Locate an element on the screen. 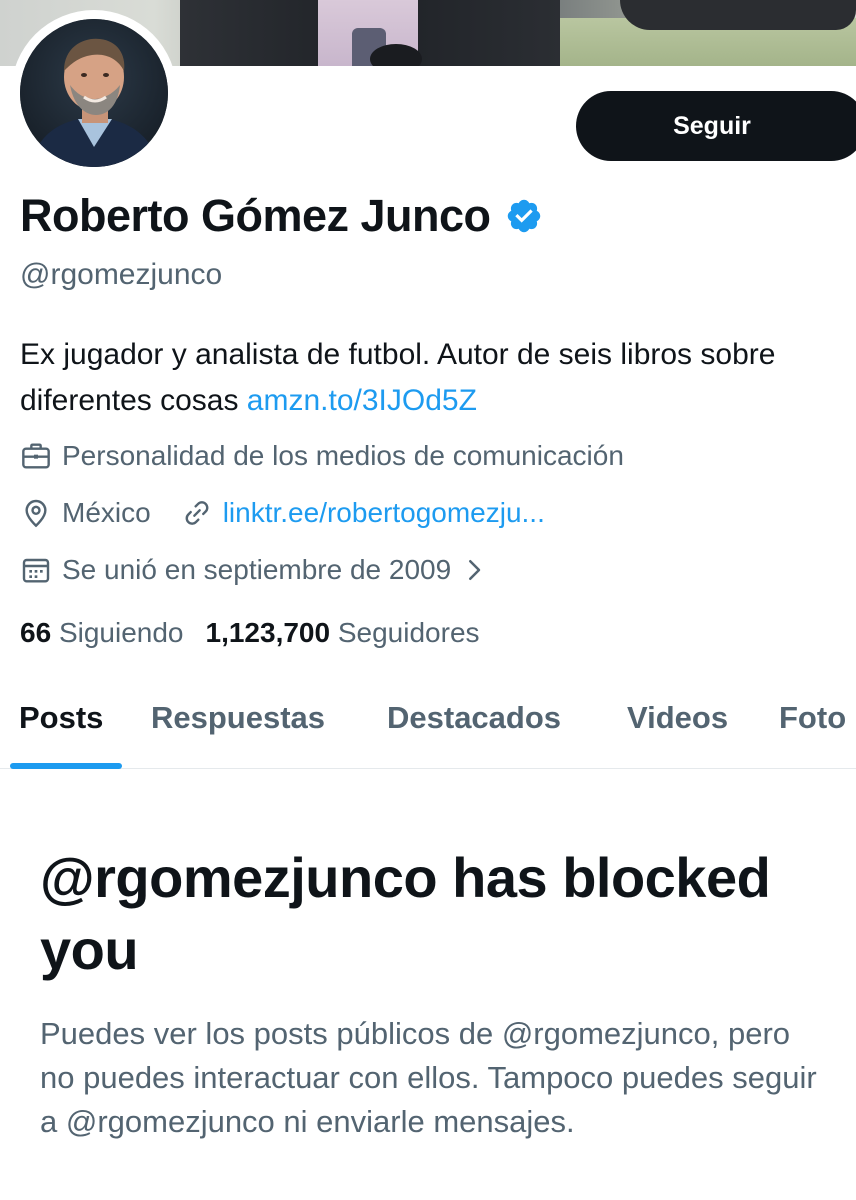 Image resolution: width=856 pixels, height=1200 pixels. tab-destacados: Destacados is located at coordinates (474, 718).